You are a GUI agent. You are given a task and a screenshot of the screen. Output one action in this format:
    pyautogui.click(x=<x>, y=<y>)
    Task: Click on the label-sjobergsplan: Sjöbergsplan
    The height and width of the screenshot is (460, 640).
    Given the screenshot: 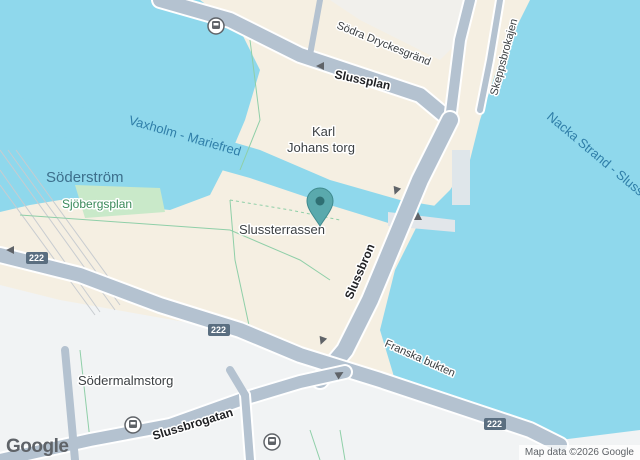 What is the action you would take?
    pyautogui.click(x=97, y=204)
    